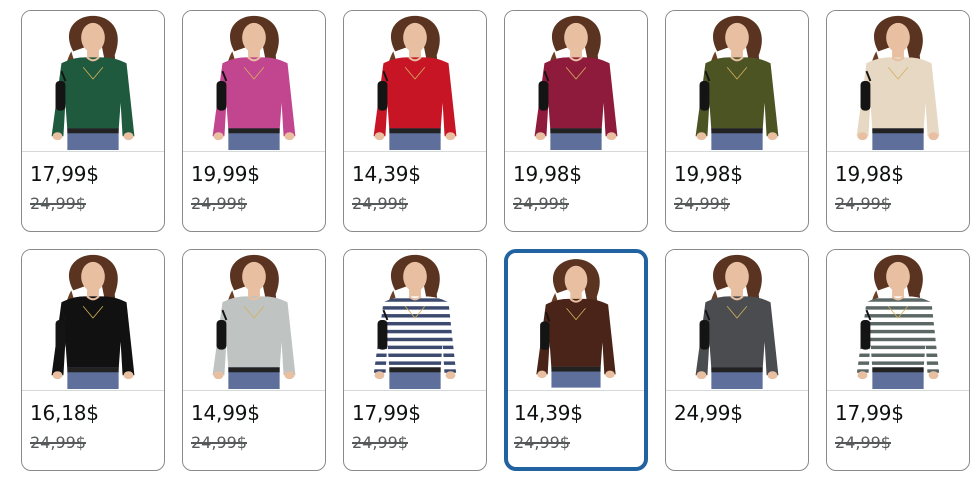  Describe the element at coordinates (708, 413) in the screenshot. I see `swatch-price: 24,99$` at that location.